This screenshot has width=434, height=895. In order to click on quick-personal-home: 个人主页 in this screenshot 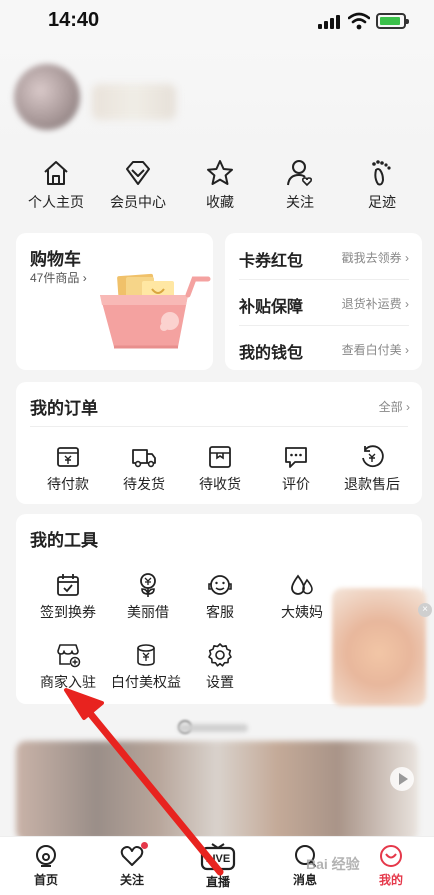, I will do `click(56, 185)`.